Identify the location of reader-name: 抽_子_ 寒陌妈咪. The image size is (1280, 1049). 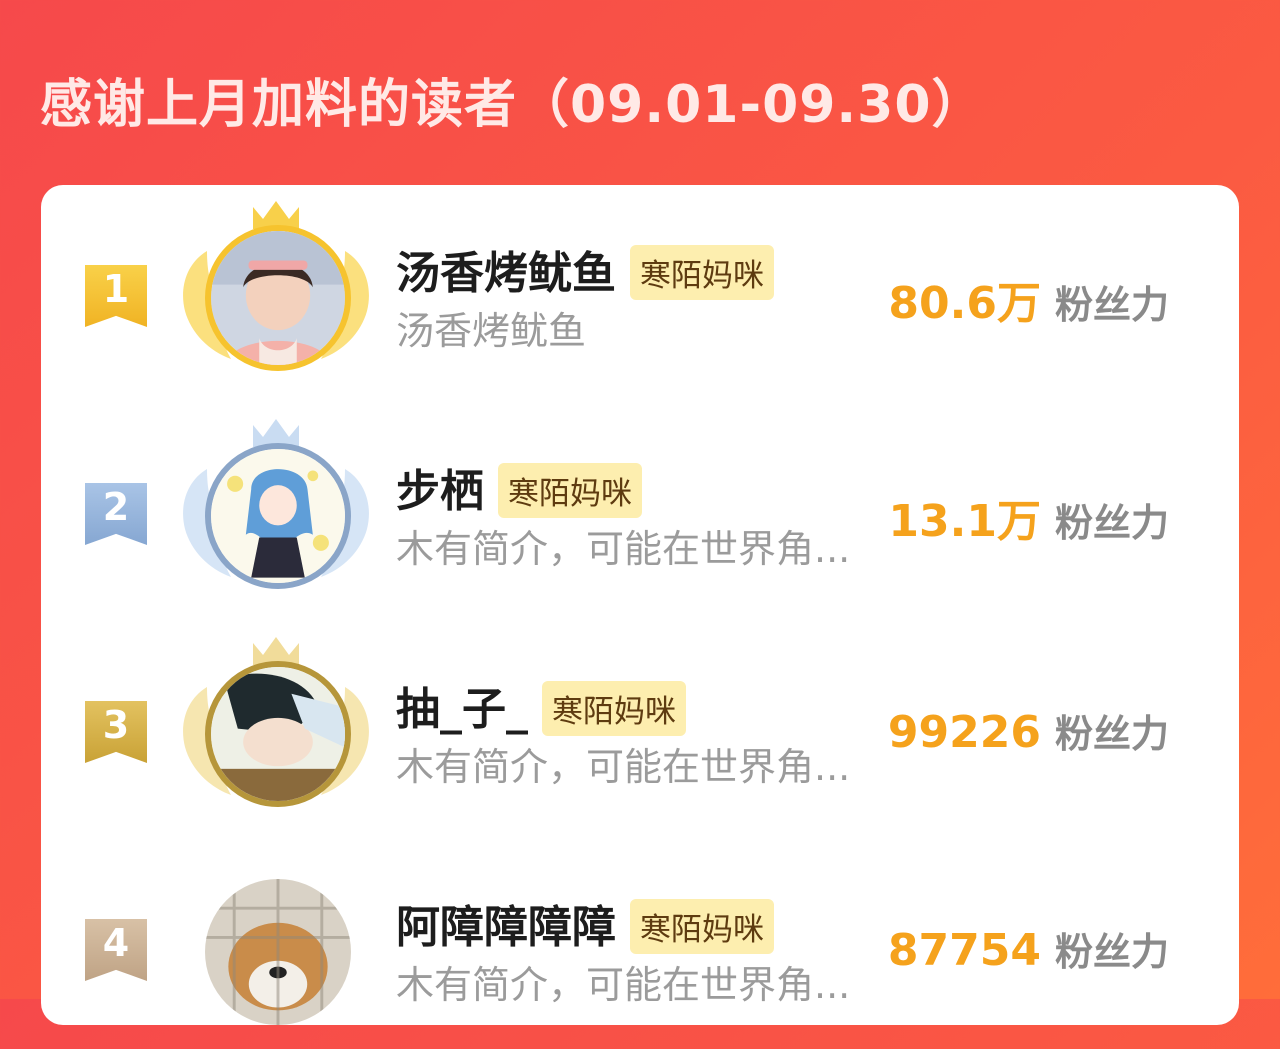
(541, 706).